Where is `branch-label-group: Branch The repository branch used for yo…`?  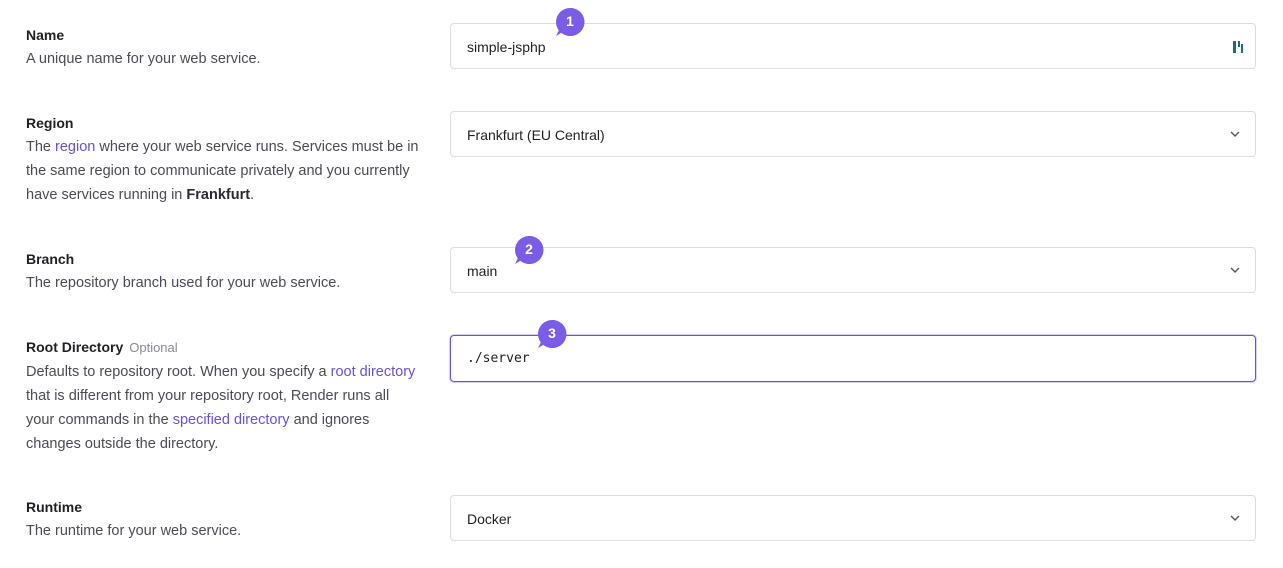
branch-label-group: Branch The repository branch used for yo… is located at coordinates (223, 271).